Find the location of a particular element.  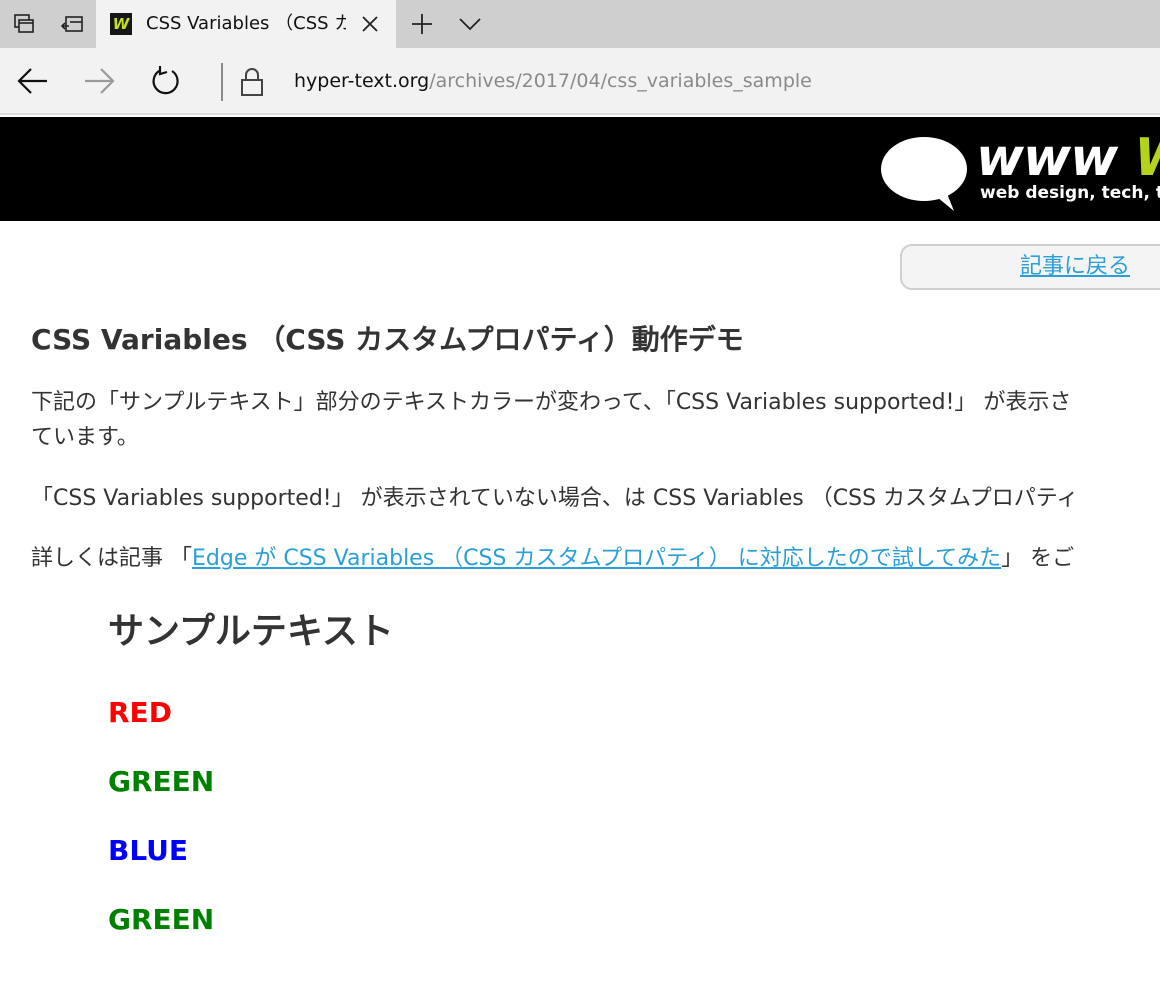

tabs-aside-icon is located at coordinates (24, 23).